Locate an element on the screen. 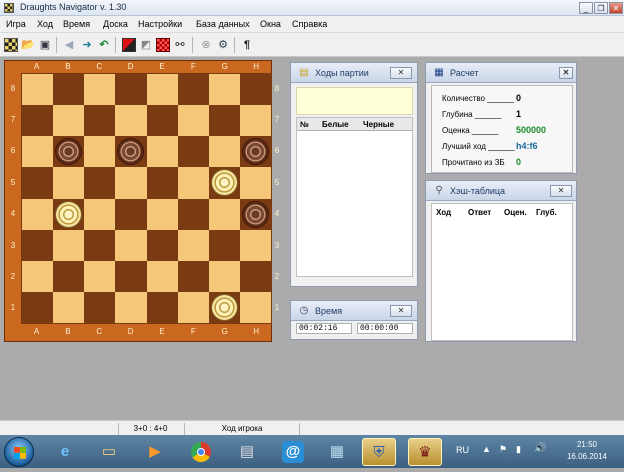  close-window-button: ✕ is located at coordinates (616, 8).